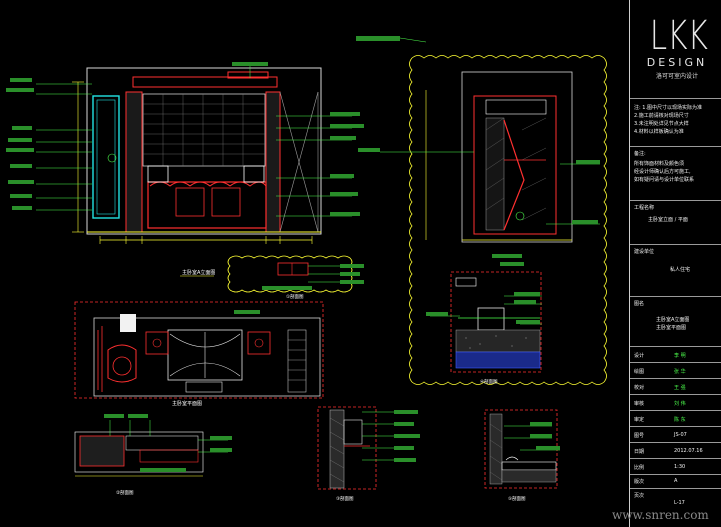 The height and width of the screenshot is (527, 721). I want to click on client-label: 建设单位, so click(644, 252).